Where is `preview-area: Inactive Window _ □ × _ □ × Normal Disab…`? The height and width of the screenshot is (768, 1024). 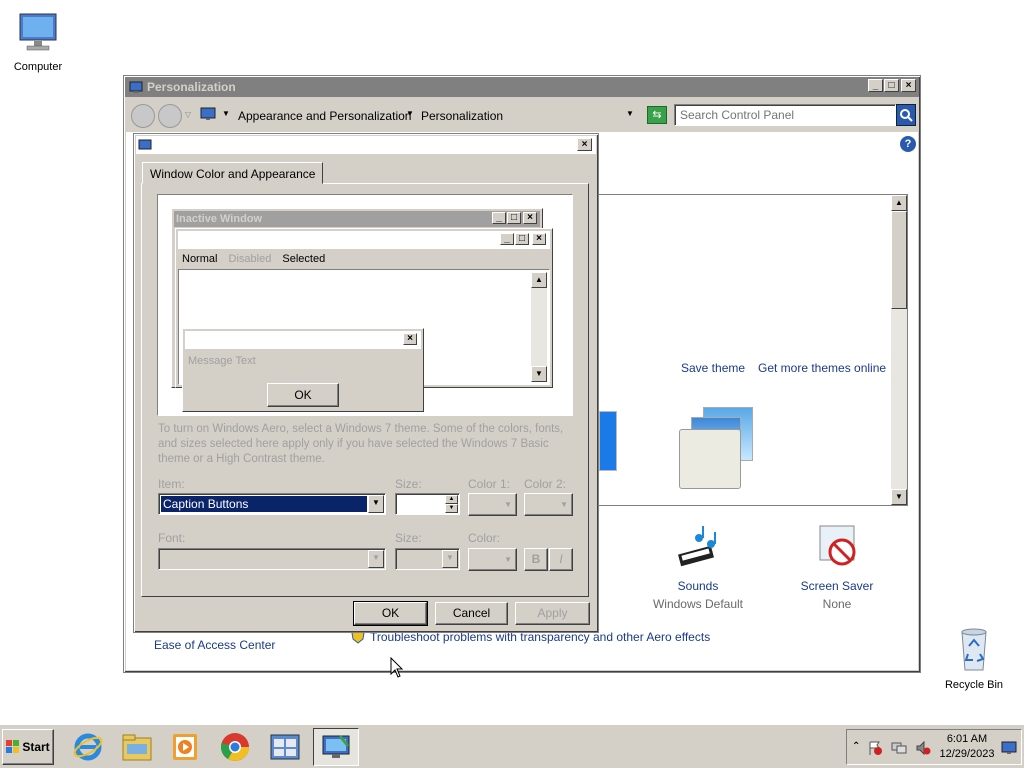 preview-area: Inactive Window _ □ × _ □ × Normal Disab… is located at coordinates (365, 305).